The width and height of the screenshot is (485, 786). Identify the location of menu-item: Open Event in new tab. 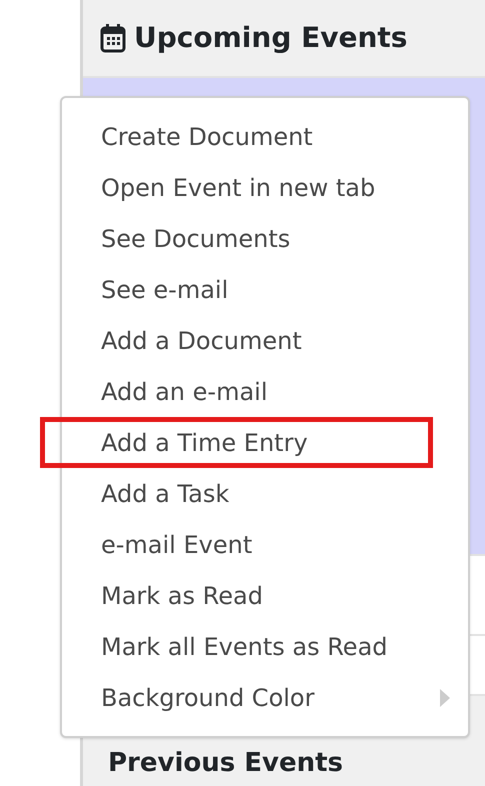
(265, 187).